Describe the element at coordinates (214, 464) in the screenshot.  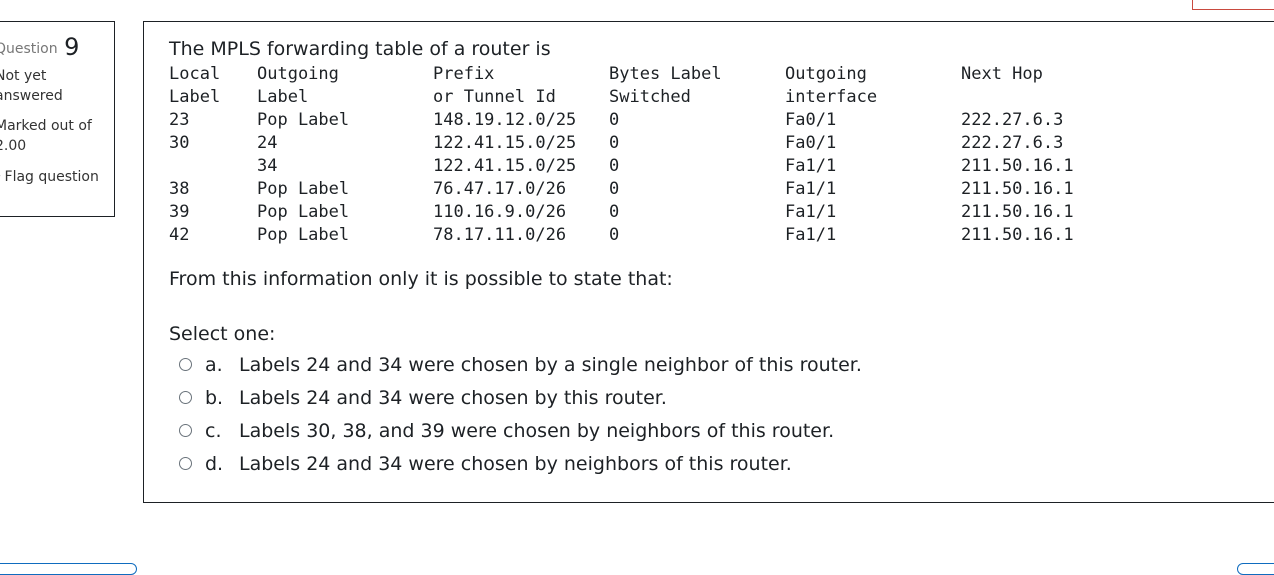
I see `option-letter: d.` at that location.